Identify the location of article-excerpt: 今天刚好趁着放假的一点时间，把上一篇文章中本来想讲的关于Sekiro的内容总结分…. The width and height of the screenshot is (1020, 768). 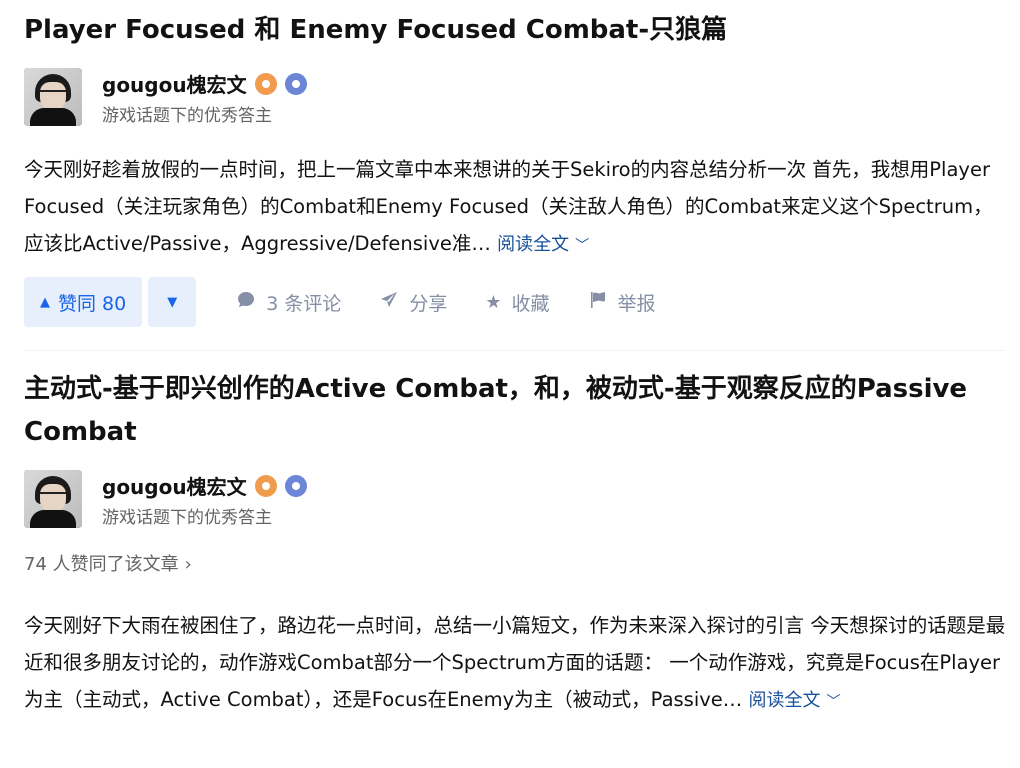
(515, 208).